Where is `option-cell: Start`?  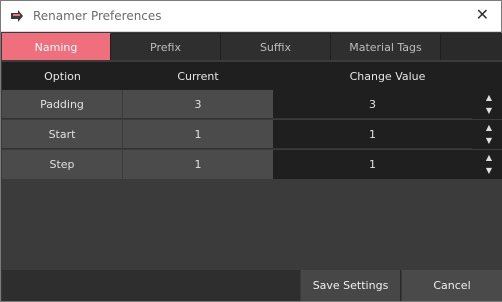 option-cell: Start is located at coordinates (62, 134).